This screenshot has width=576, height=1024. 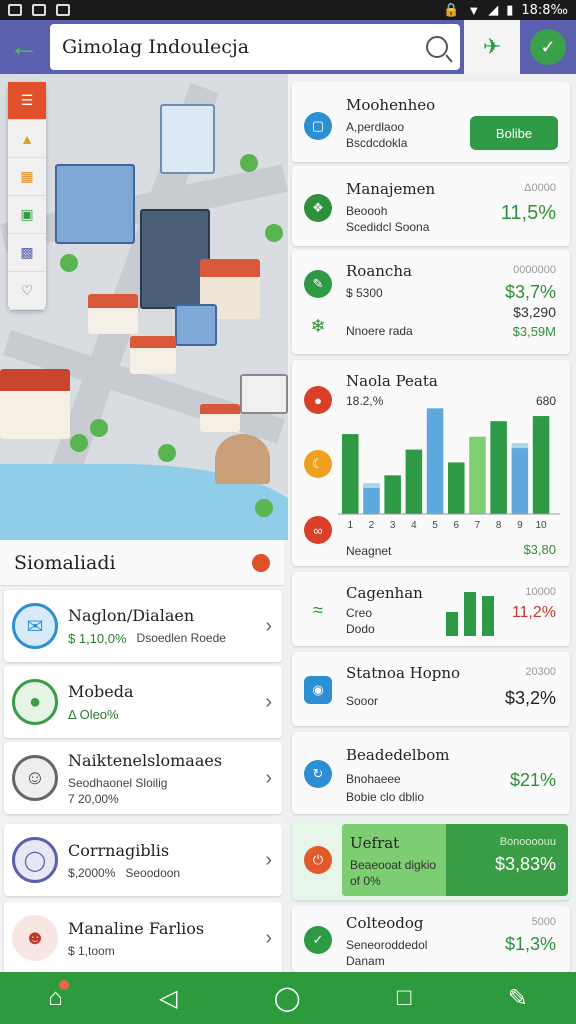 What do you see at coordinates (542, 525) in the screenshot?
I see `chart-tick-label: 10` at bounding box center [542, 525].